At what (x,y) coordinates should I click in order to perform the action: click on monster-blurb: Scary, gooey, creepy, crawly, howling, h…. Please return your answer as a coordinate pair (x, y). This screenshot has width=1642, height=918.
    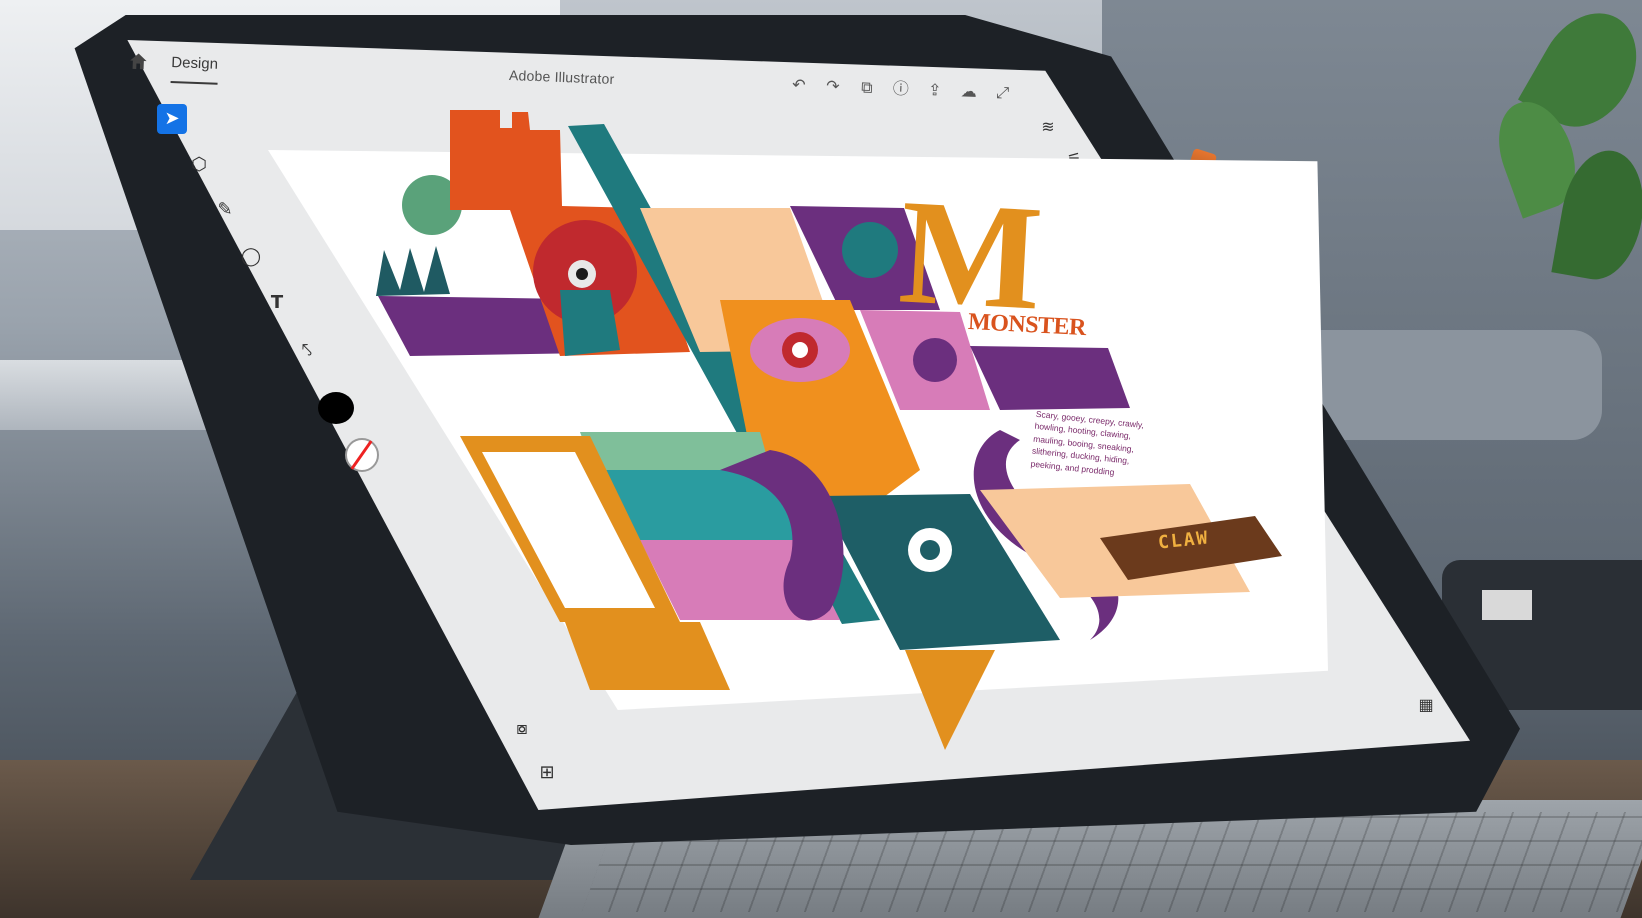
    Looking at the image, I should click on (1087, 442).